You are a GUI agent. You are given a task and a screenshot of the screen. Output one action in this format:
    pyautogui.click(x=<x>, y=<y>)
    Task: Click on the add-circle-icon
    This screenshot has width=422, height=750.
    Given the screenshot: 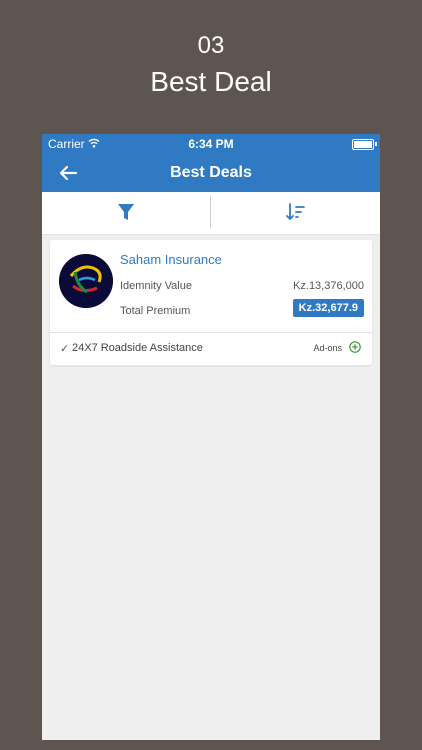 What is the action you would take?
    pyautogui.click(x=355, y=347)
    